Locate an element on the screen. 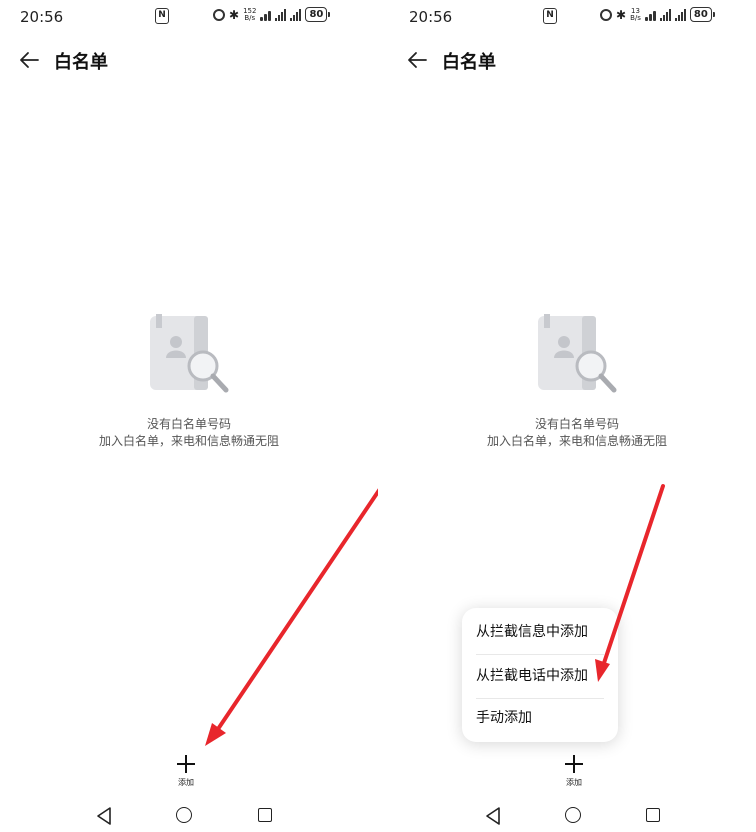  net-speed: 13 B/s is located at coordinates (635, 14).